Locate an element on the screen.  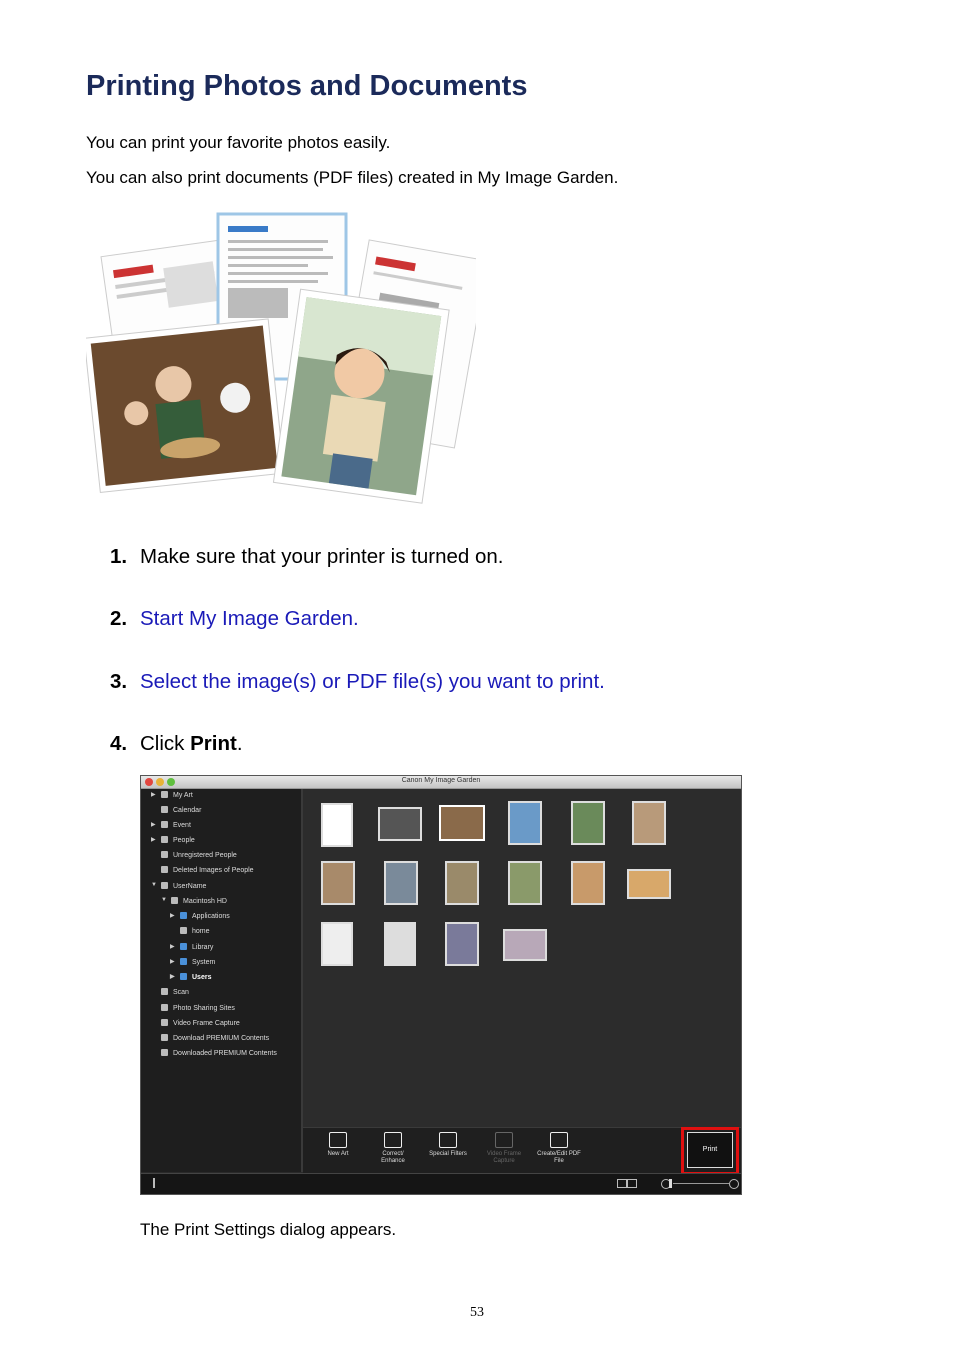
step-number: 1. is located at coordinates (119, 556).